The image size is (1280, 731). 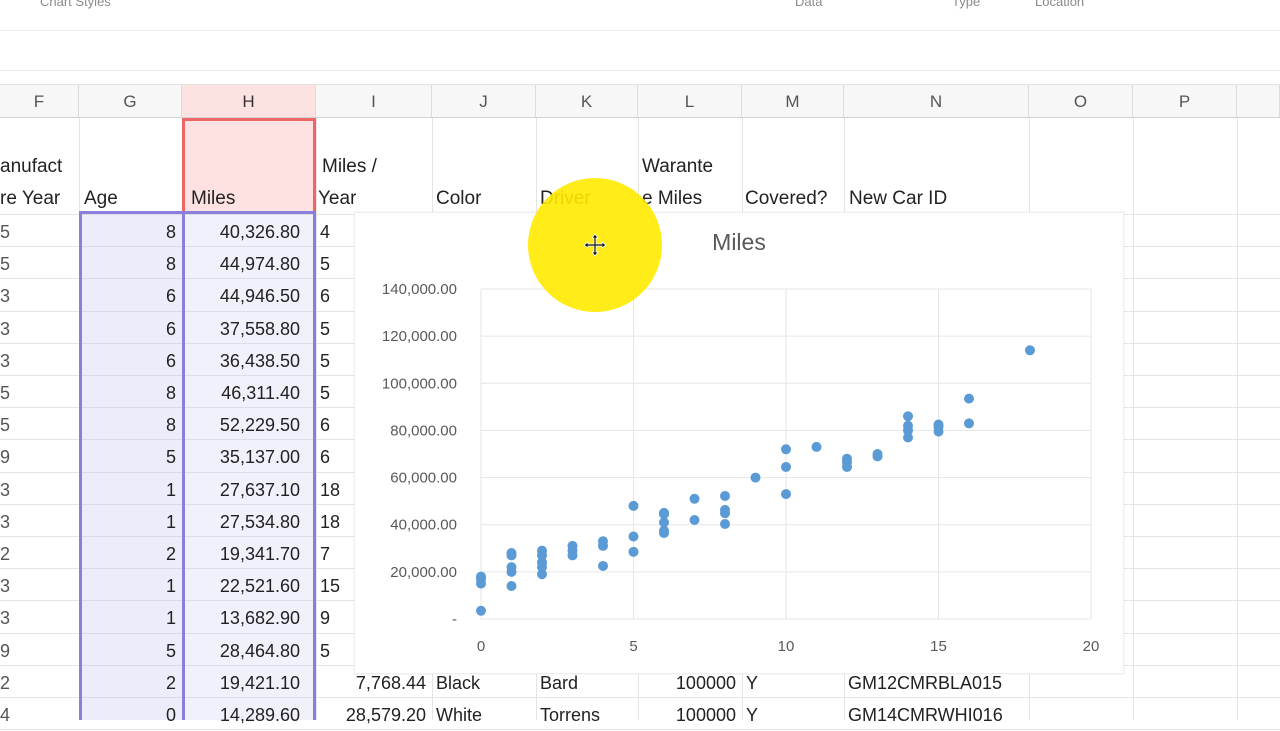 I want to click on cell-miles: 40,326.80, so click(x=244, y=232).